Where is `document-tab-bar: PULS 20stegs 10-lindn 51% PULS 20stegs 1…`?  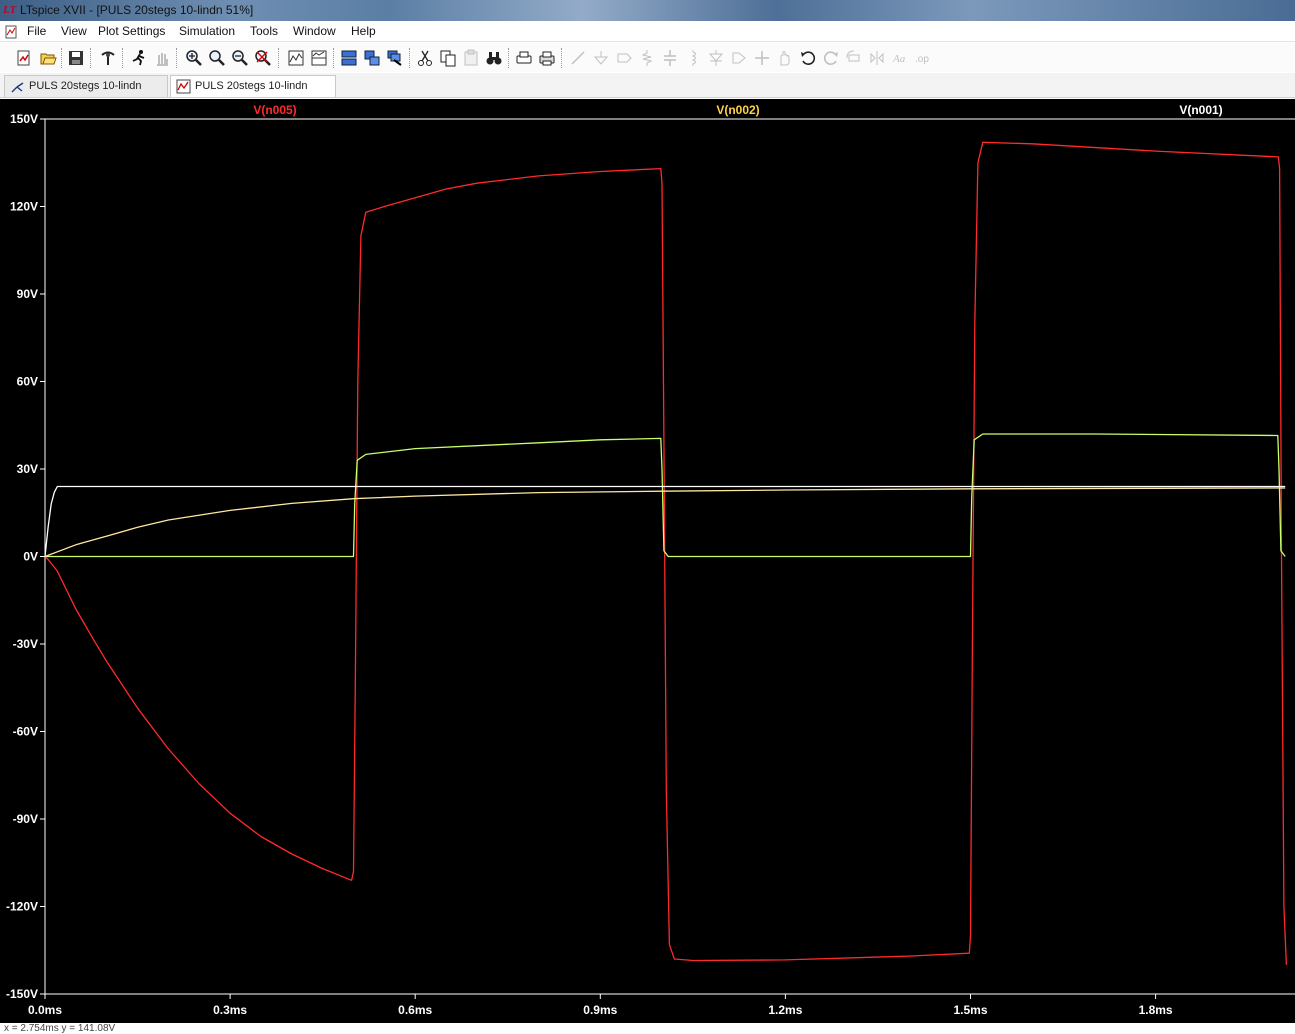
document-tab-bar: PULS 20stegs 10-lindn 51% PULS 20stegs 1… is located at coordinates (647, 92).